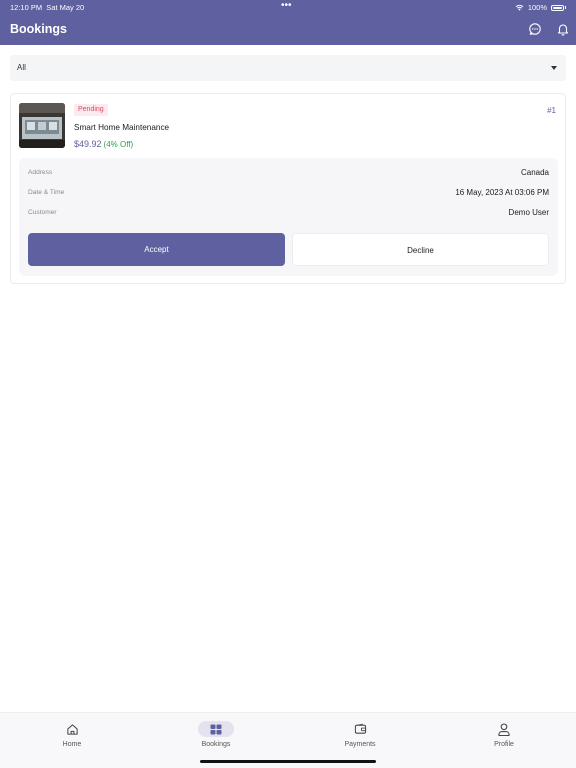  I want to click on address-label: Address, so click(40, 172).